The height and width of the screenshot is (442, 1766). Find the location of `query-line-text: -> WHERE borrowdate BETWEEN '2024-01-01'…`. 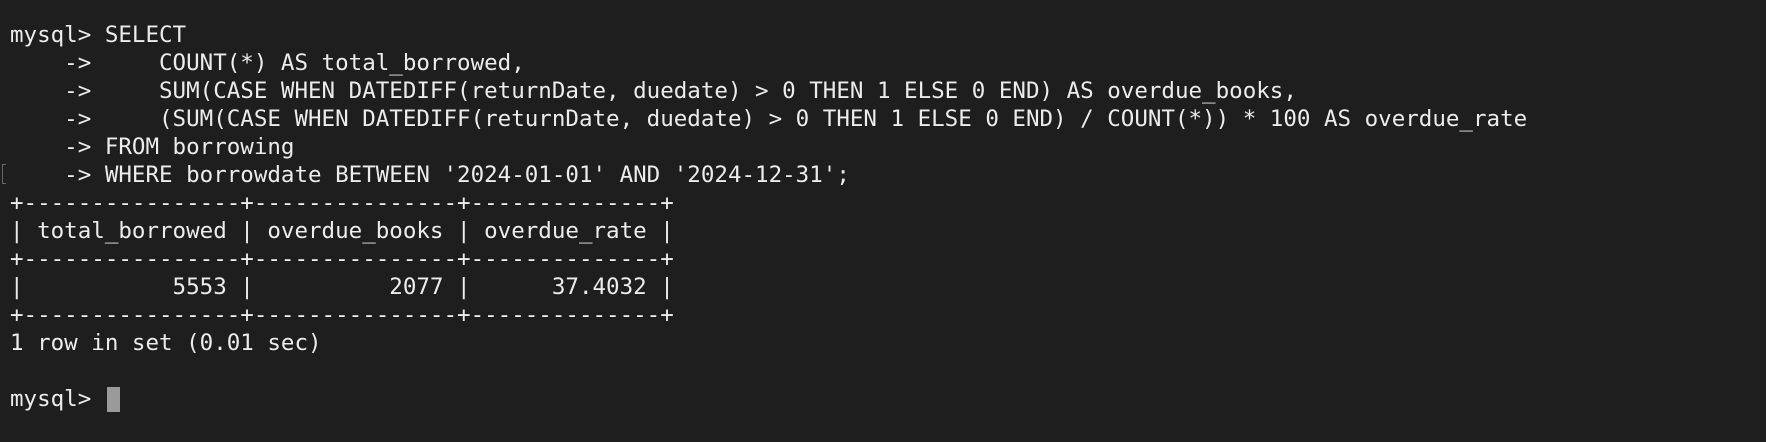

query-line-text: -> WHERE borrowdate BETWEEN '2024-01-01'… is located at coordinates (430, 175).